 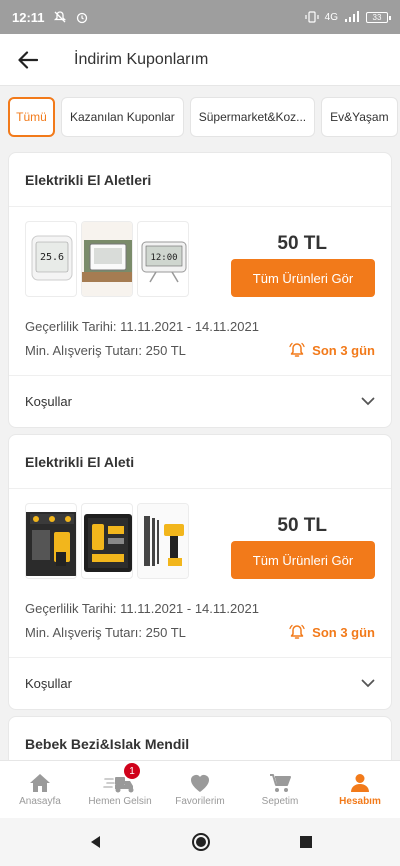 I want to click on nav-home: Anasayfa, so click(x=40, y=789).